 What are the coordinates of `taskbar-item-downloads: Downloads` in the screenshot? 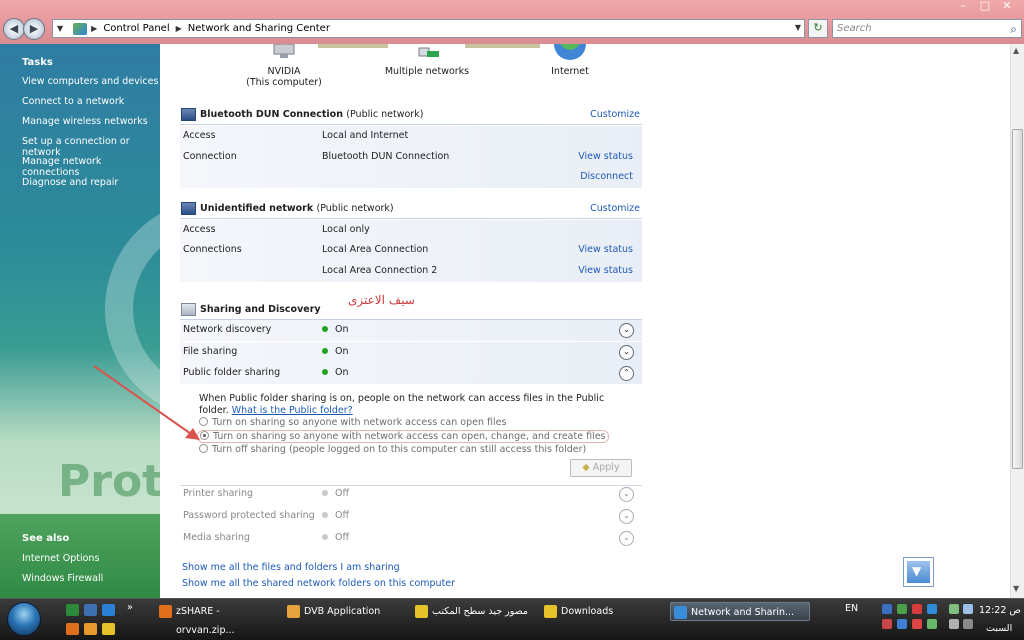 It's located at (602, 611).